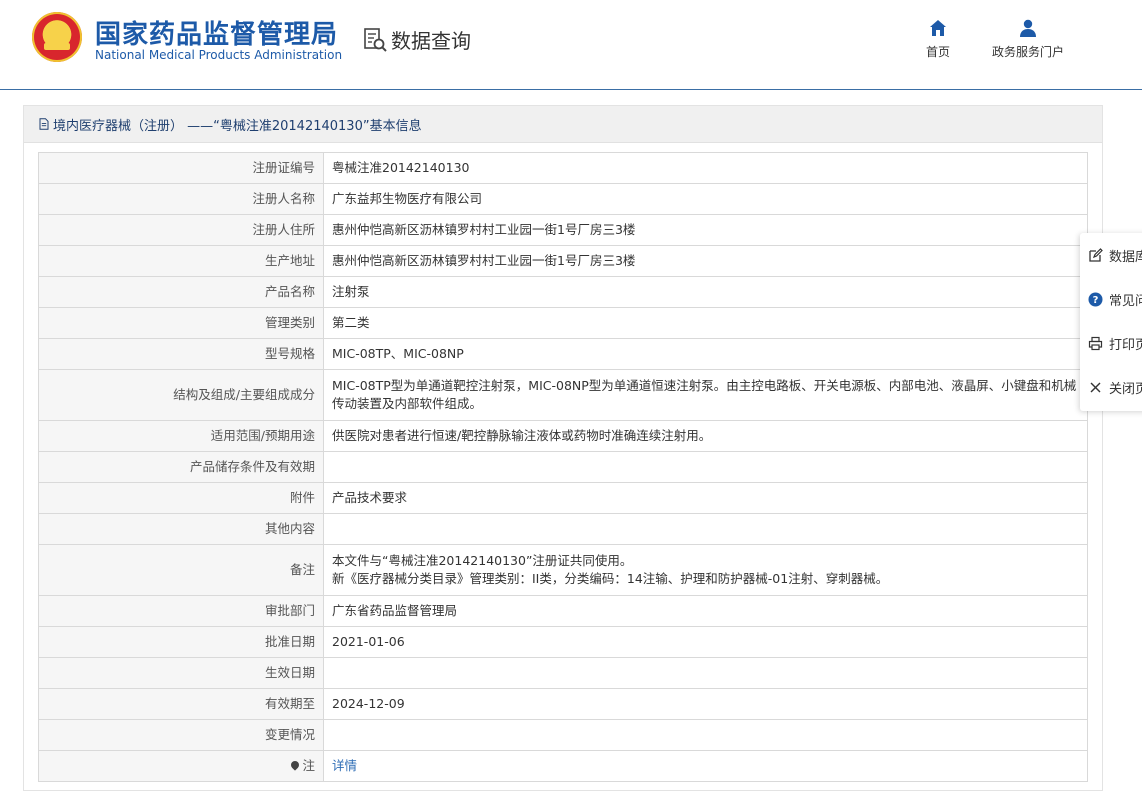 The width and height of the screenshot is (1142, 804). Describe the element at coordinates (181, 498) in the screenshot. I see `row-label: 附件` at that location.